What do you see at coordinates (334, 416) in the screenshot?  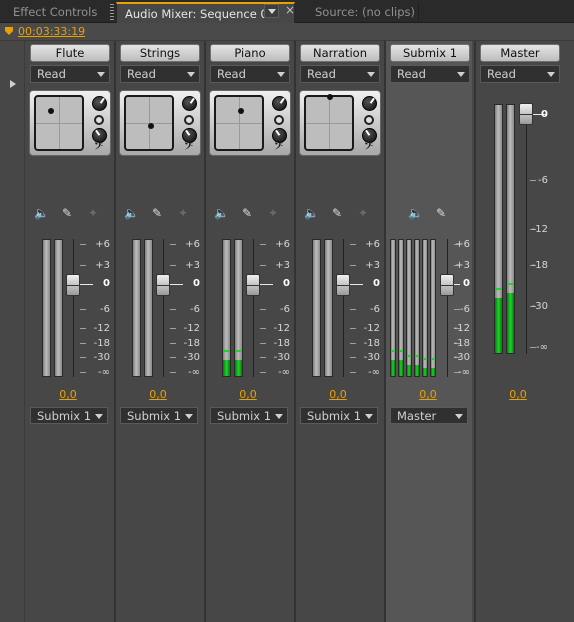 I see `output-label: Submix 1` at bounding box center [334, 416].